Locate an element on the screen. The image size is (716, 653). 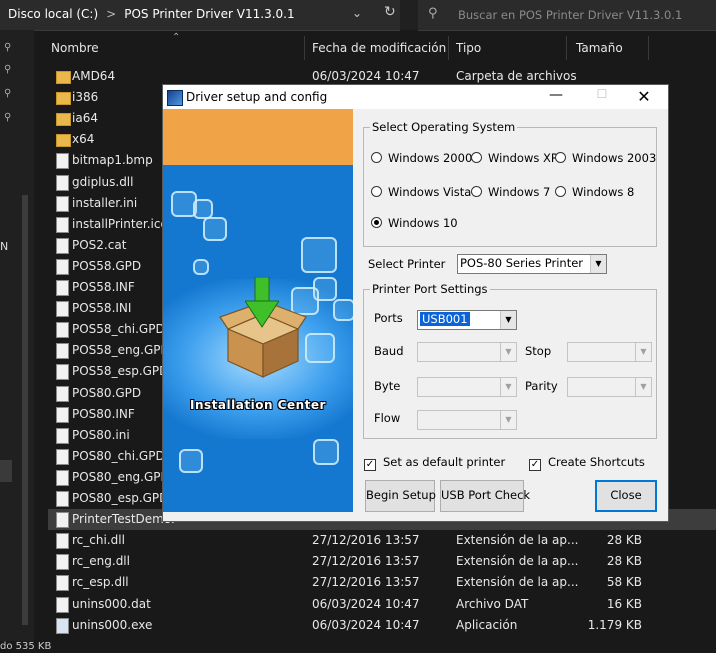
begin-setup-button: Begin Setup is located at coordinates (400, 496).